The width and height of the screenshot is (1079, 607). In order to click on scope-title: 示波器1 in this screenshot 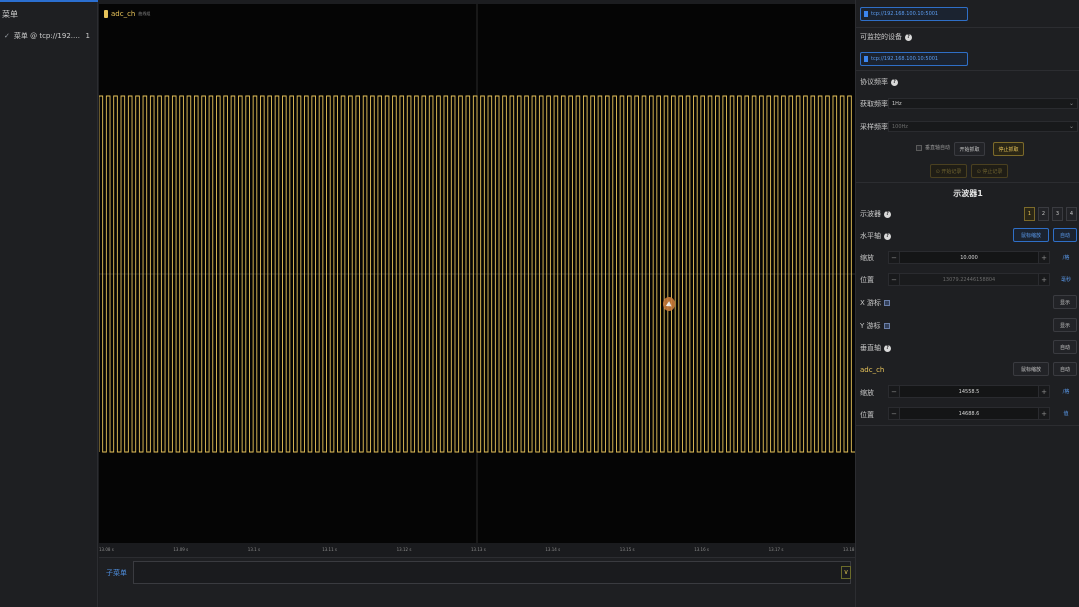, I will do `click(968, 193)`.